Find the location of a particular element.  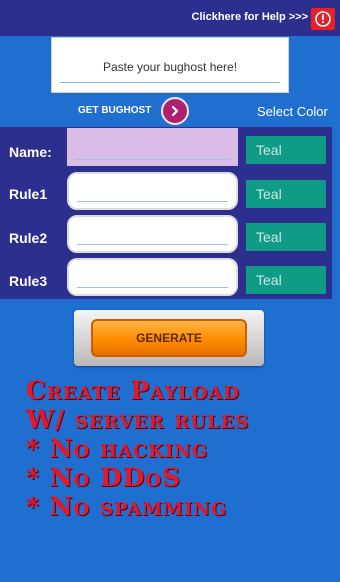

get-bughost-label: GET BUGHOST is located at coordinates (114, 110).